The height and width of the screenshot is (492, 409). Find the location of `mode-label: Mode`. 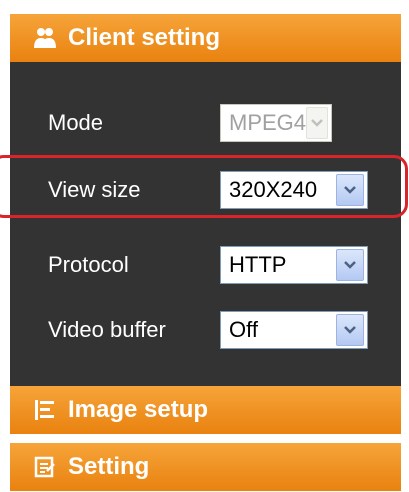

mode-label: Mode is located at coordinates (76, 122).